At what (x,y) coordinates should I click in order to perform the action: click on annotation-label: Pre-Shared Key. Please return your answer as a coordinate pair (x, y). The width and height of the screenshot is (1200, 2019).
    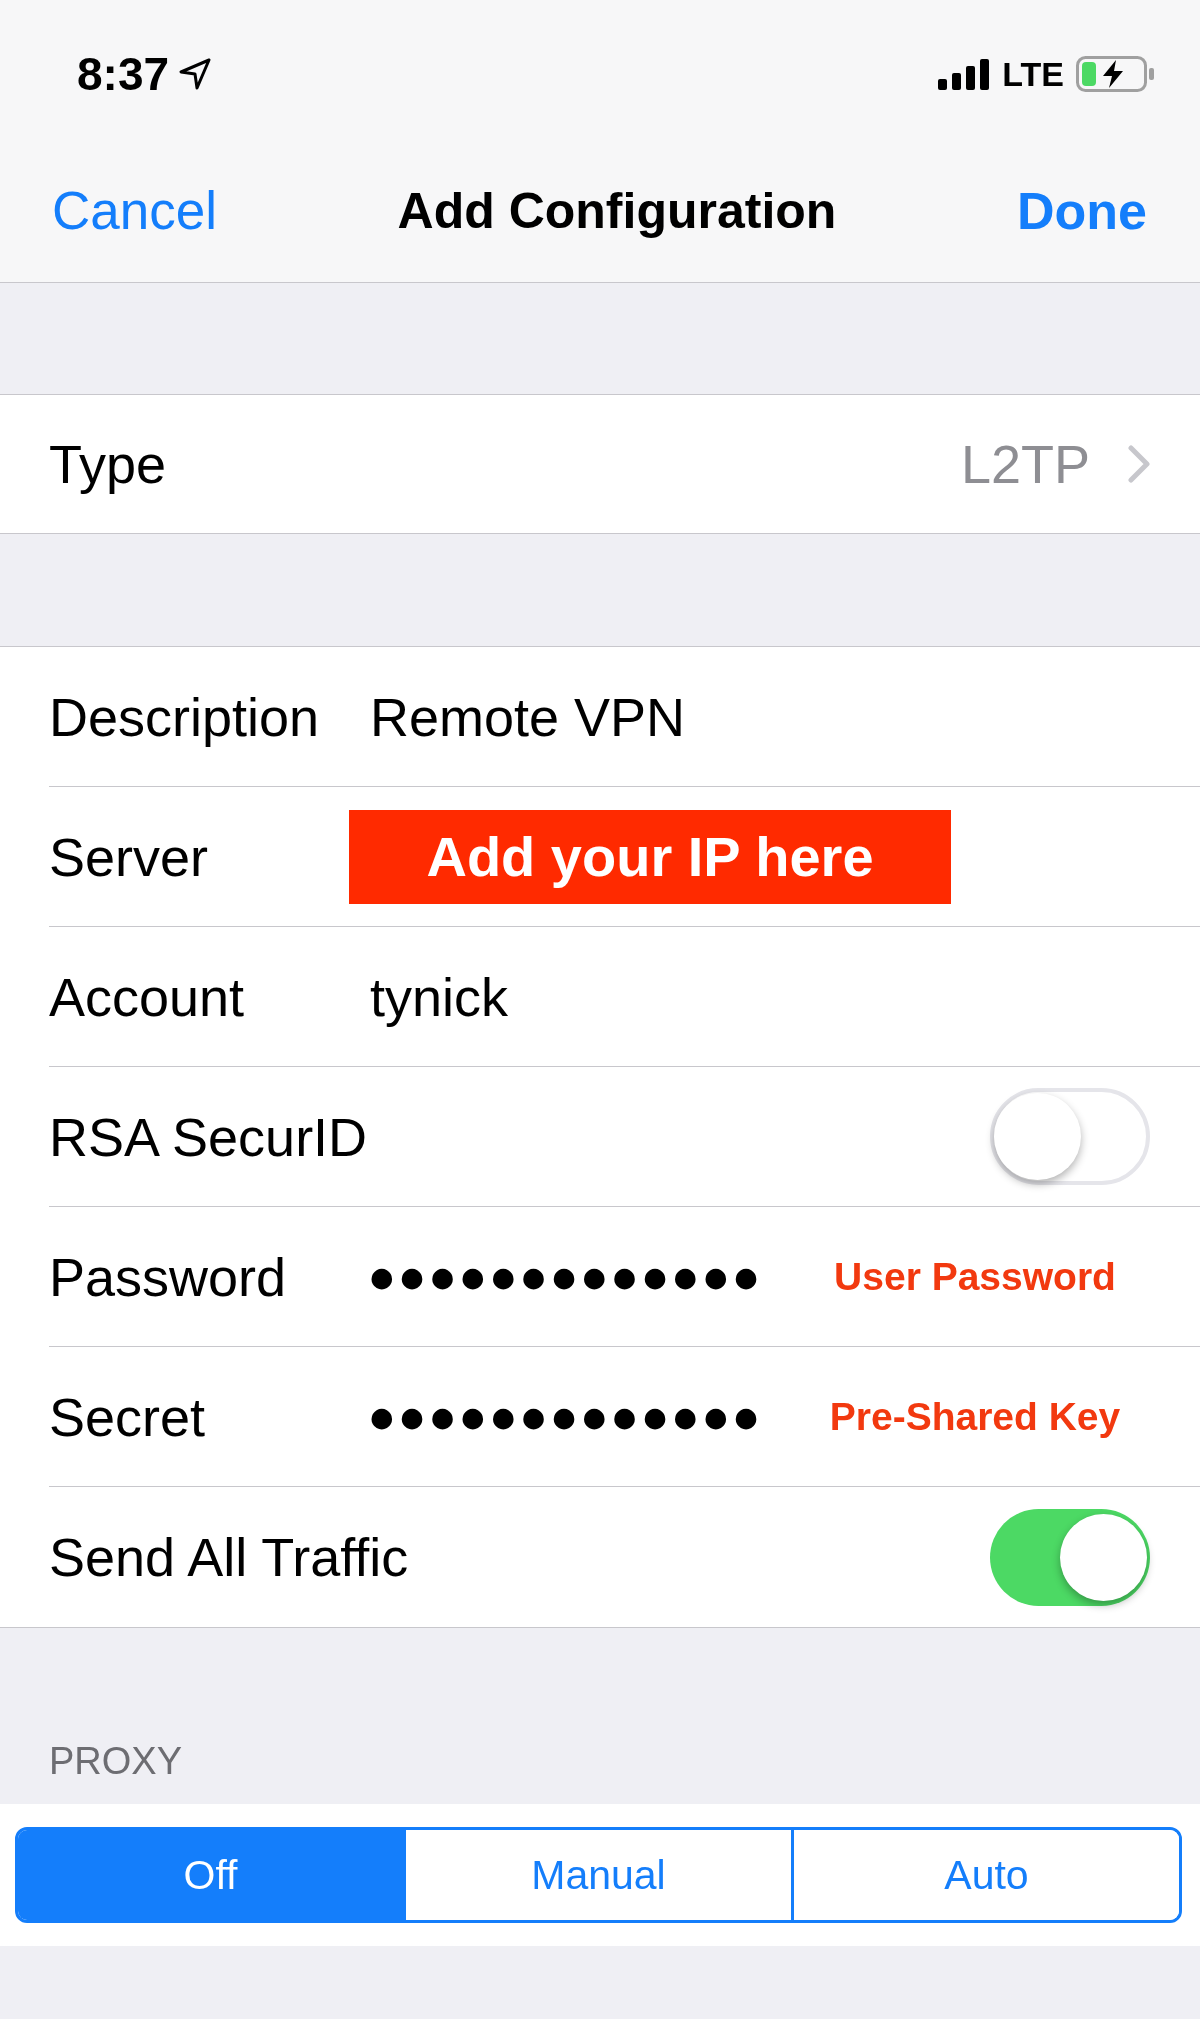
    Looking at the image, I should click on (975, 1416).